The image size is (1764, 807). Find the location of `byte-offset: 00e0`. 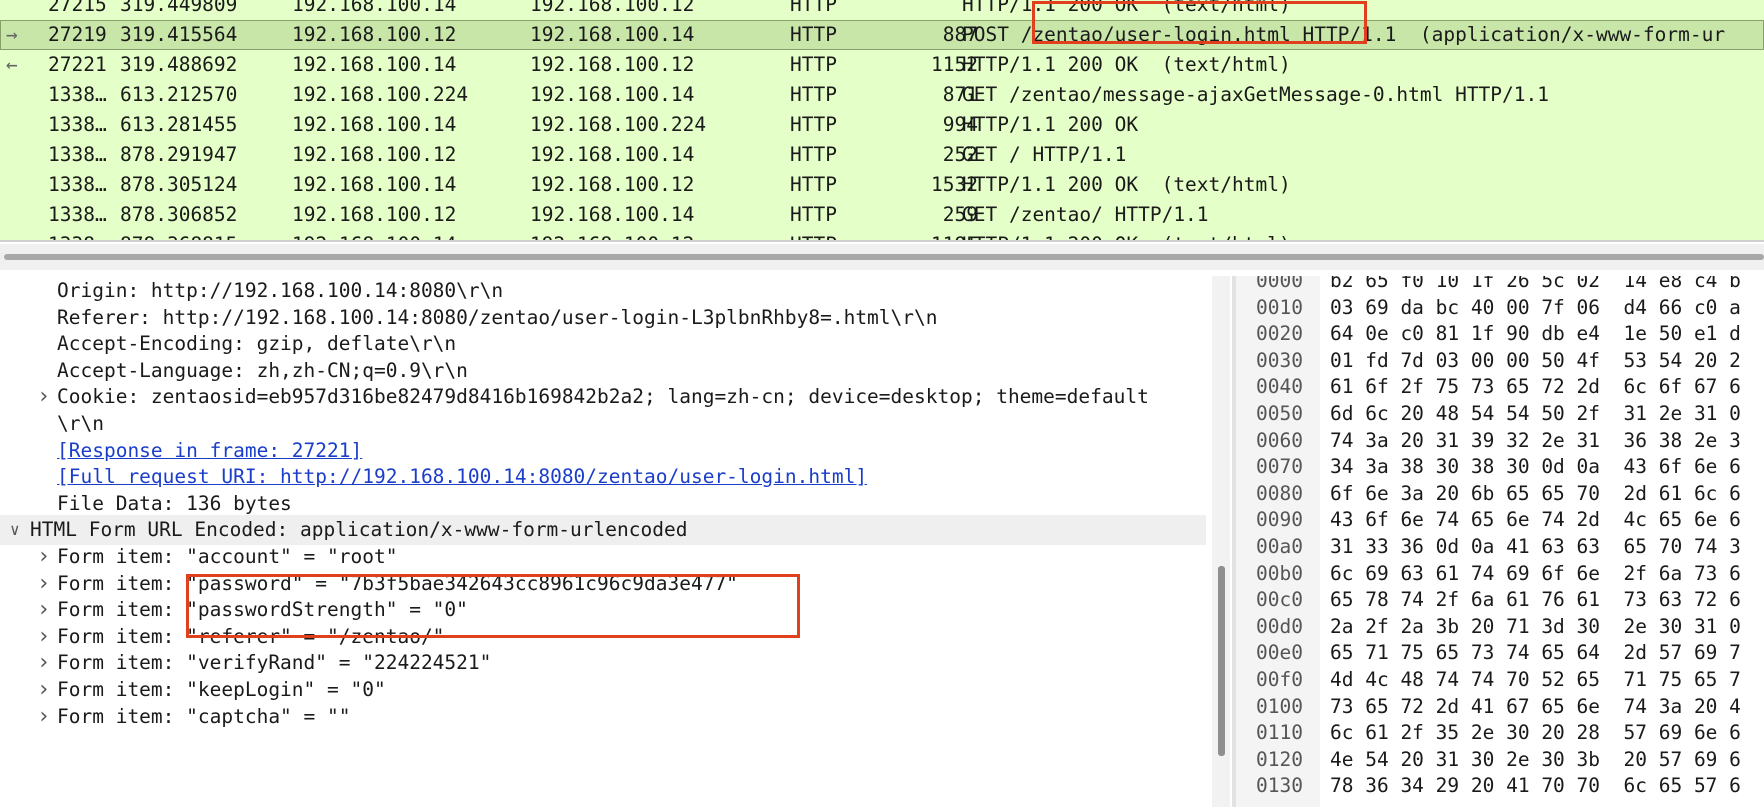

byte-offset: 00e0 is located at coordinates (1279, 652).